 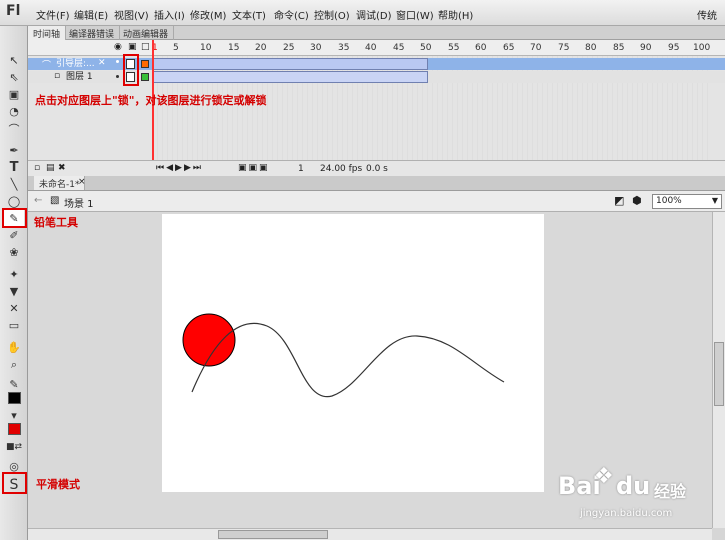 I want to click on annotation-smooth: 平滑模式, so click(x=58, y=484).